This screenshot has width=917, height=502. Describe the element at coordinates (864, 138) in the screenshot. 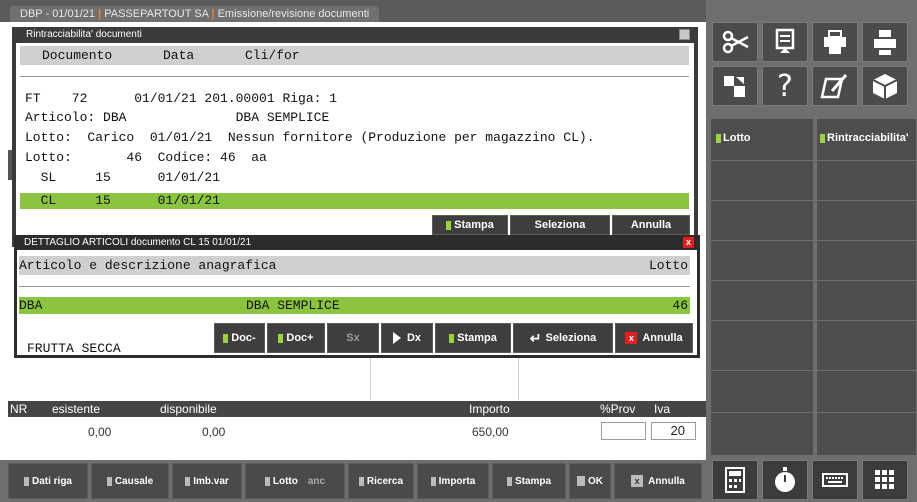

I see `rintracciabilita-header: Rintracciabilita'` at that location.